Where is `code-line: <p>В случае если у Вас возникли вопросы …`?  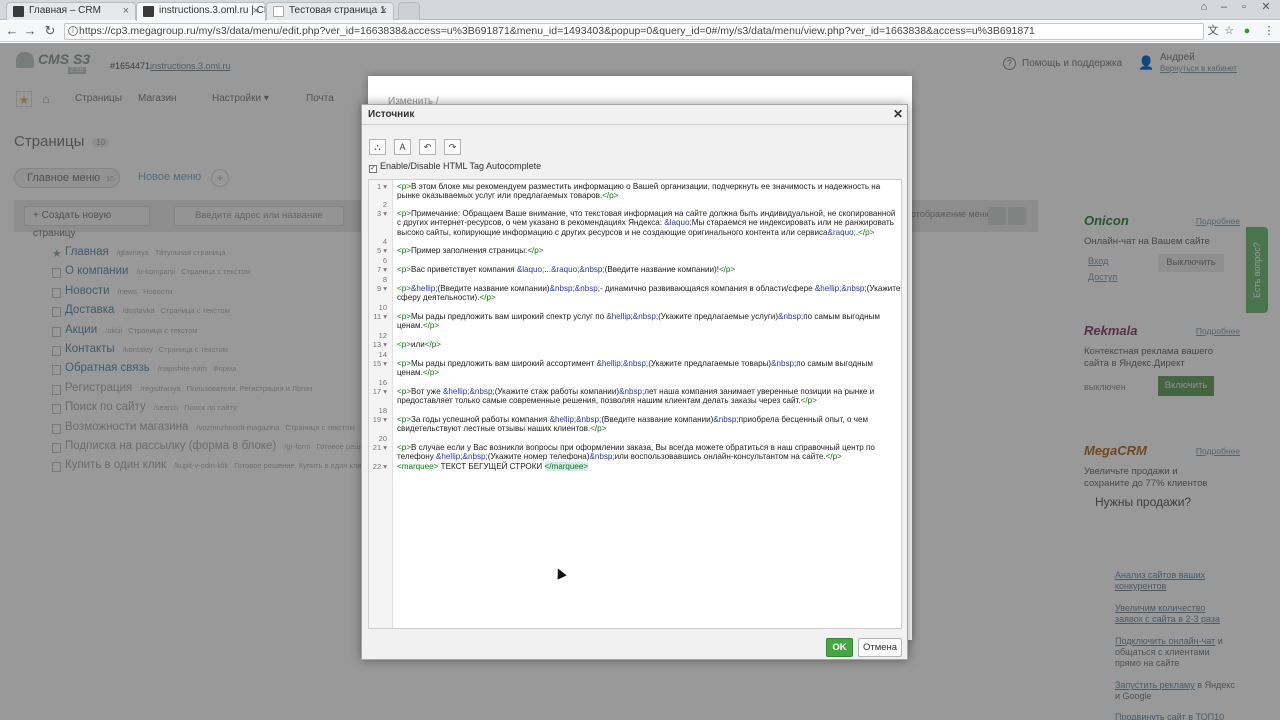
code-line: <p>В случае если у Вас возникли вопросы … is located at coordinates (649, 452).